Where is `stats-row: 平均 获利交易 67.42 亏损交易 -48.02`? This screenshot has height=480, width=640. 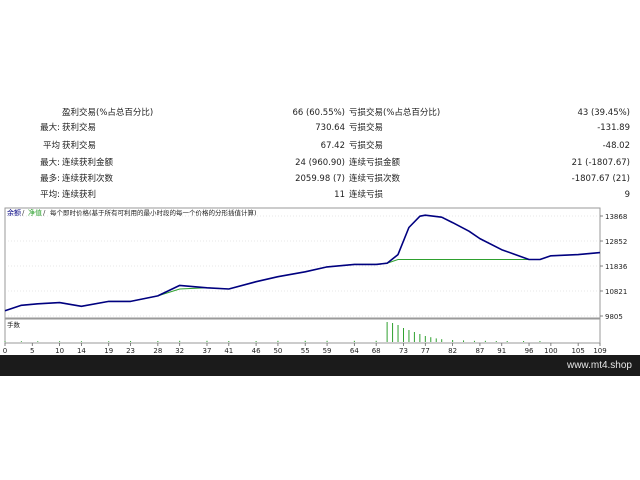
stats-row: 平均 获利交易 67.42 亏损交易 -48.02 is located at coordinates (320, 146).